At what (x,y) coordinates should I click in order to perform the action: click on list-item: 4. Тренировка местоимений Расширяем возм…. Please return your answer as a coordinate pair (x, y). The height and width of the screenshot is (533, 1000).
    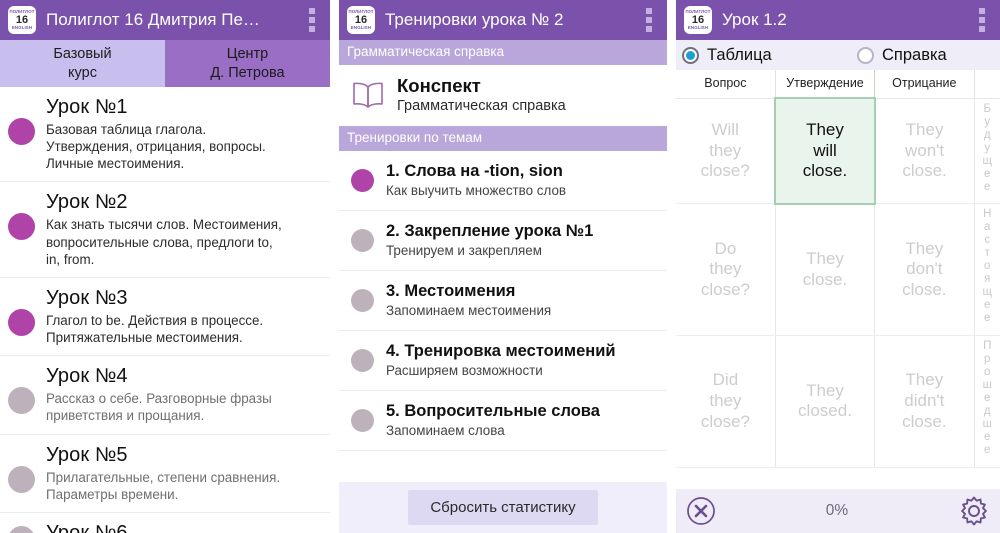
    Looking at the image, I should click on (503, 361).